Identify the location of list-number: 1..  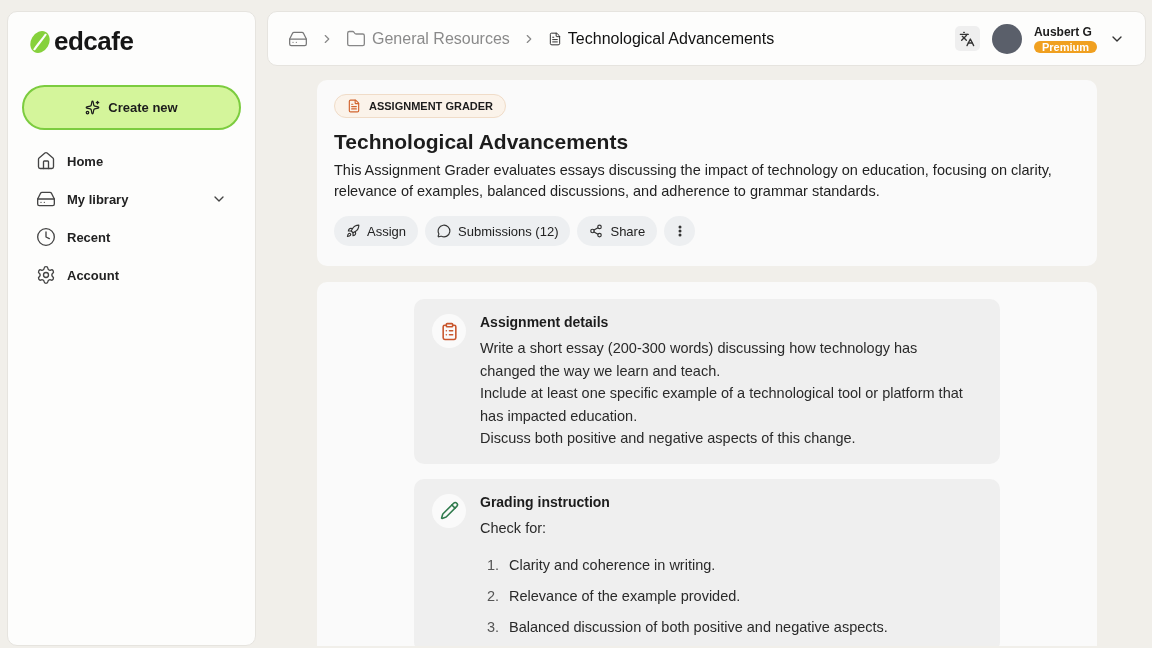
(494, 565).